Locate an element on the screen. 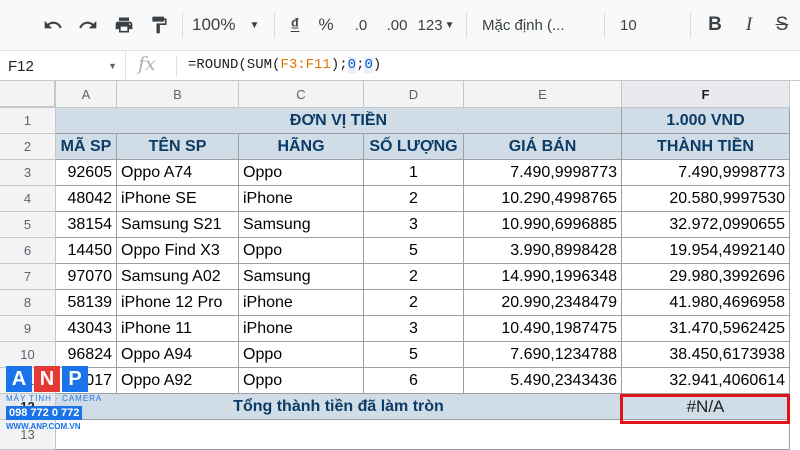 Image resolution: width=800 pixels, height=450 pixels. total-label-cell: Tổng thành tiền đã làm tròn is located at coordinates (339, 407).